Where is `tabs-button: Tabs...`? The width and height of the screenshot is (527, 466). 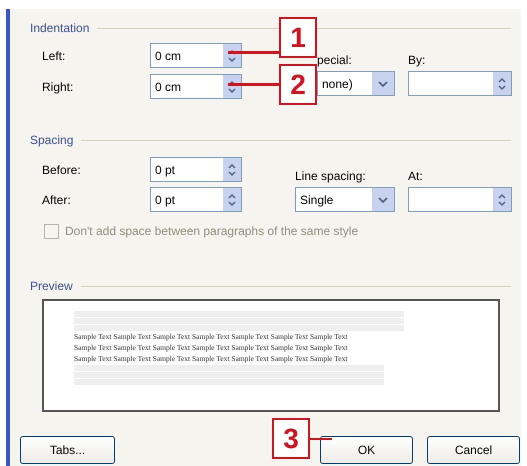
tabs-button: Tabs... is located at coordinates (67, 450).